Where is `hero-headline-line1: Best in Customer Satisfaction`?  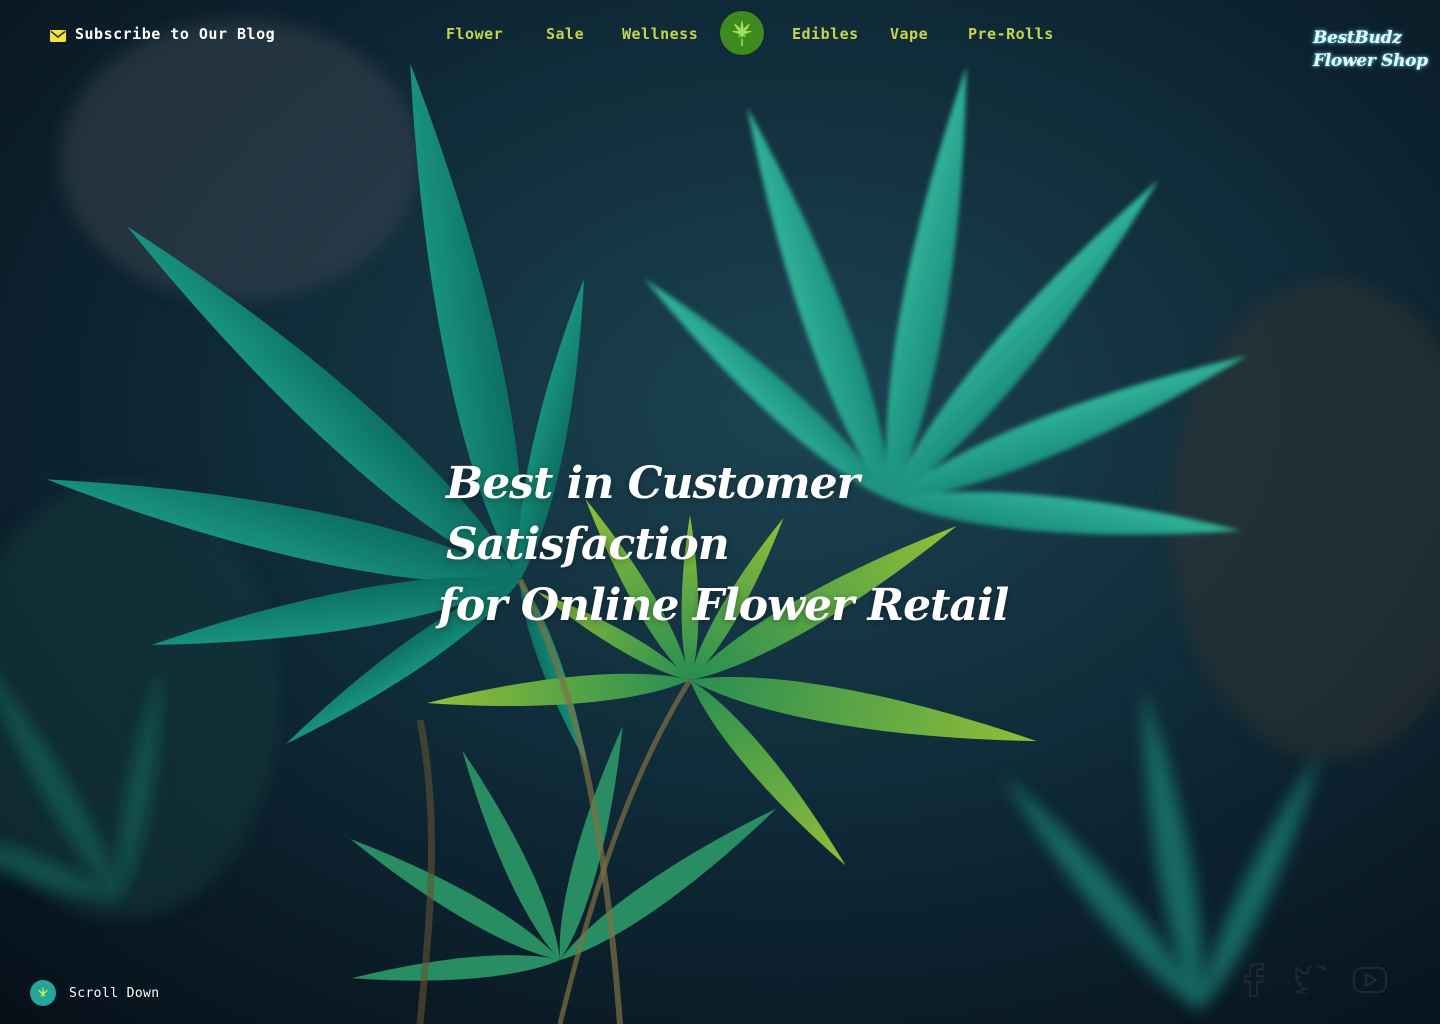
hero-headline-line1: Best in Customer Satisfaction is located at coordinates (653, 514).